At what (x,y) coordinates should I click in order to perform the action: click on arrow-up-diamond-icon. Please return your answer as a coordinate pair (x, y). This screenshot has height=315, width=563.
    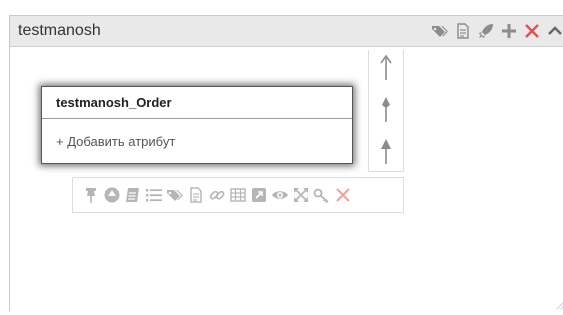
    Looking at the image, I should click on (386, 109).